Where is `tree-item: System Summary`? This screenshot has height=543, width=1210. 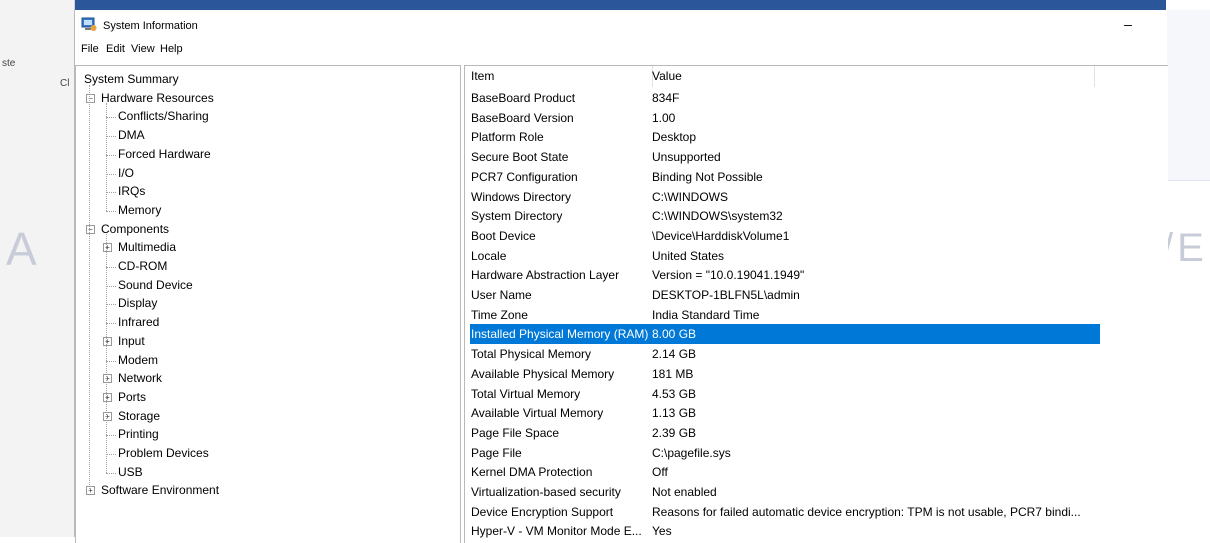
tree-item: System Summary is located at coordinates (131, 79).